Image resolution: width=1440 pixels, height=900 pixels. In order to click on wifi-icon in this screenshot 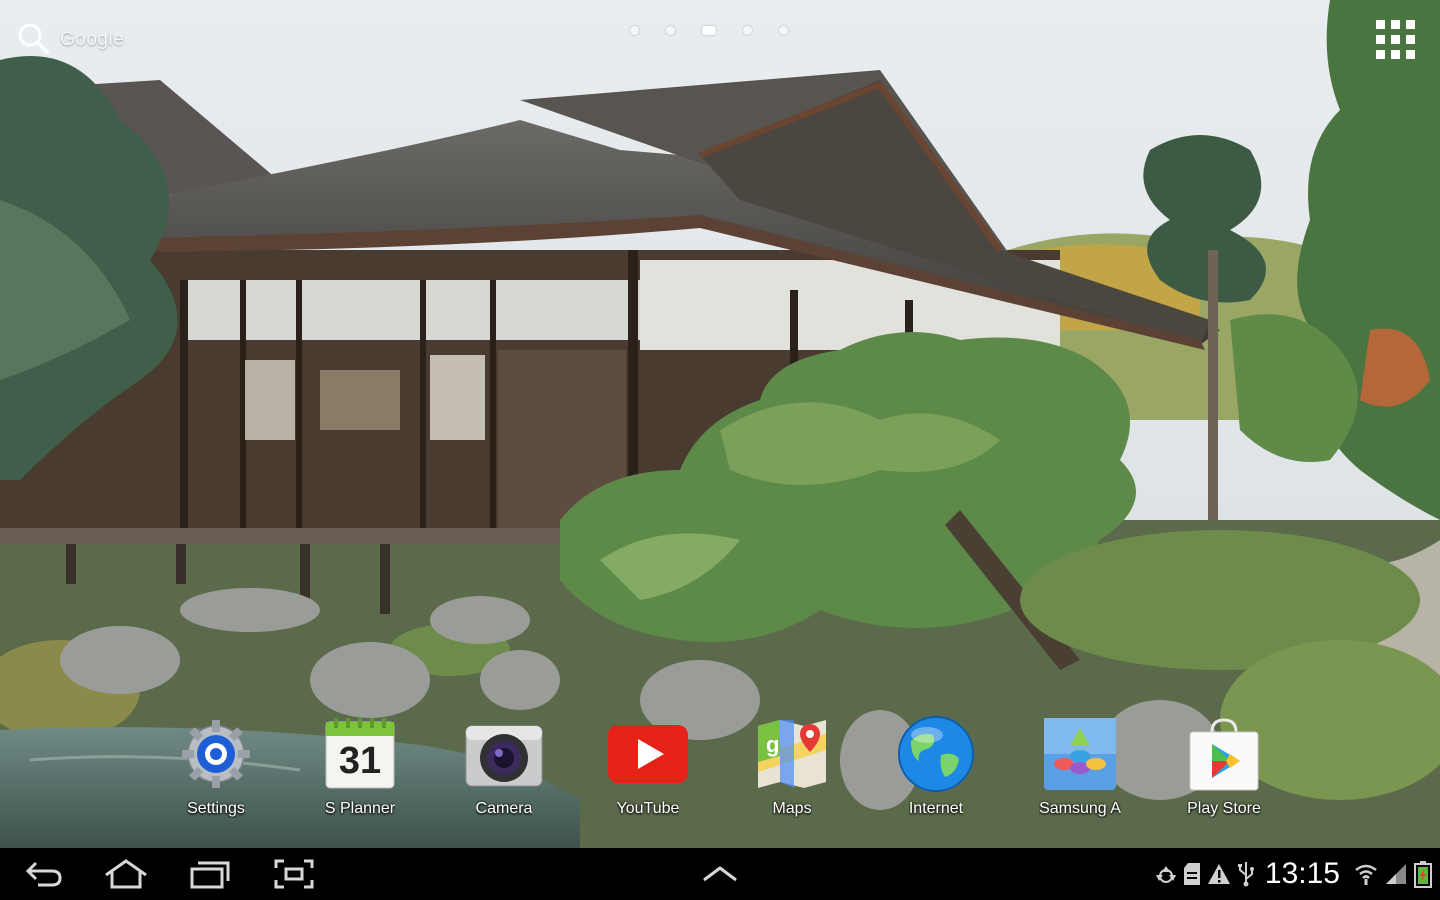, I will do `click(1366, 874)`.